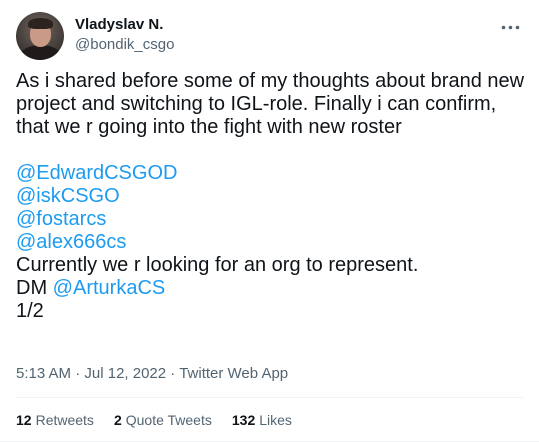 Image resolution: width=539 pixels, height=442 pixels. I want to click on mention-link: @alex666cs, so click(71, 242).